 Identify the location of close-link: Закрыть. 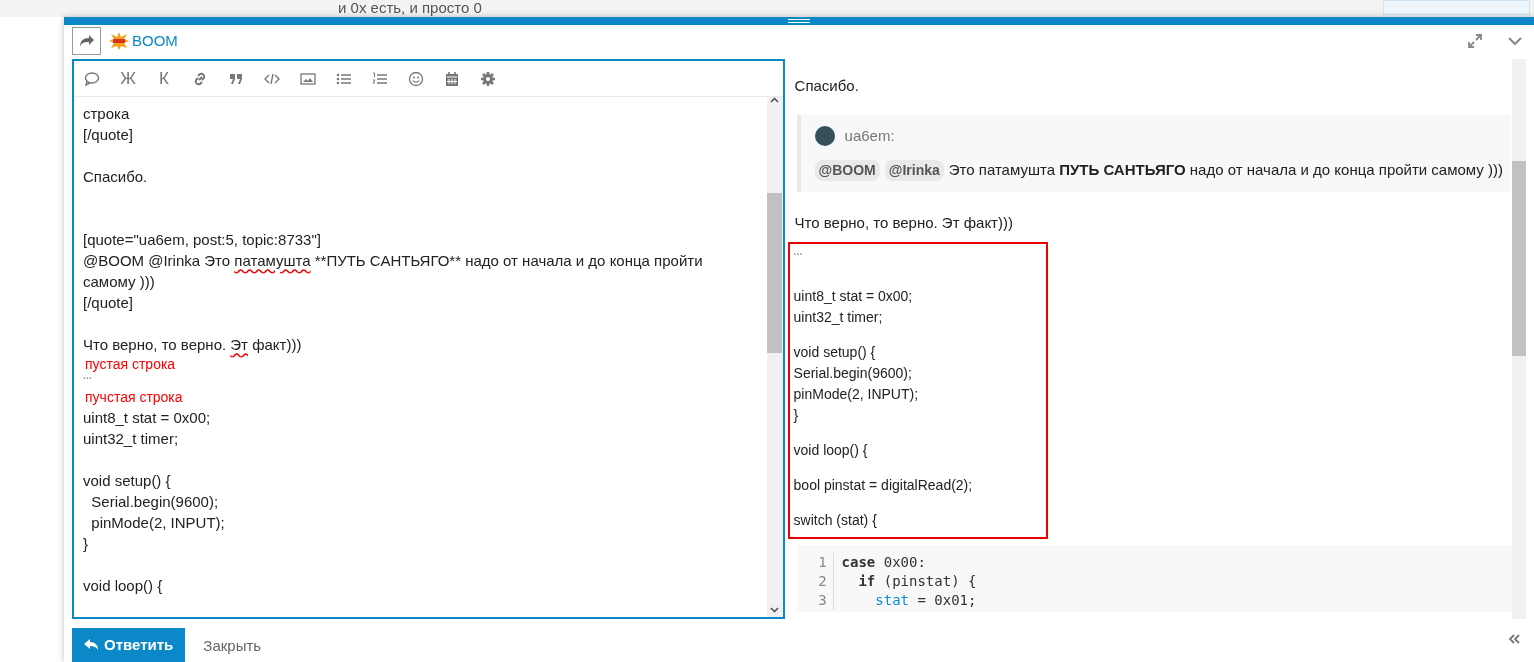
(232, 643).